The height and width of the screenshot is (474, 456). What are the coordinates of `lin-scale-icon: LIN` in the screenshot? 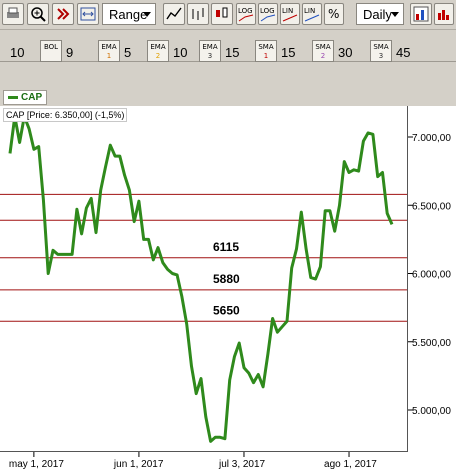 It's located at (290, 14).